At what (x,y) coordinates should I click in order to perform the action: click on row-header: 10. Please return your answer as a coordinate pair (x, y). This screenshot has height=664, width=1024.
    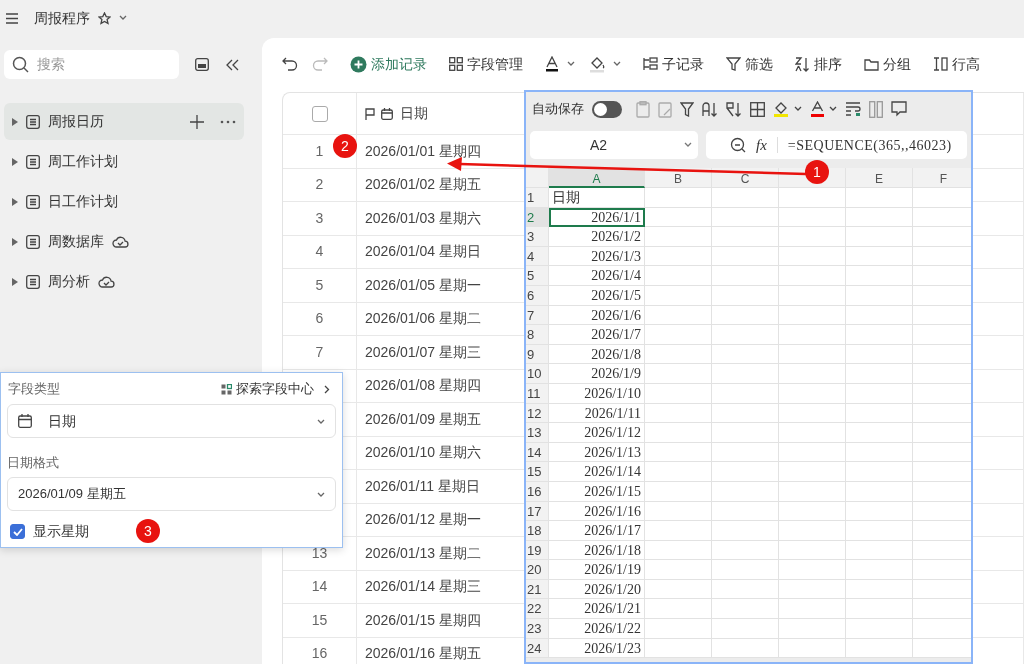
    Looking at the image, I should click on (537, 374).